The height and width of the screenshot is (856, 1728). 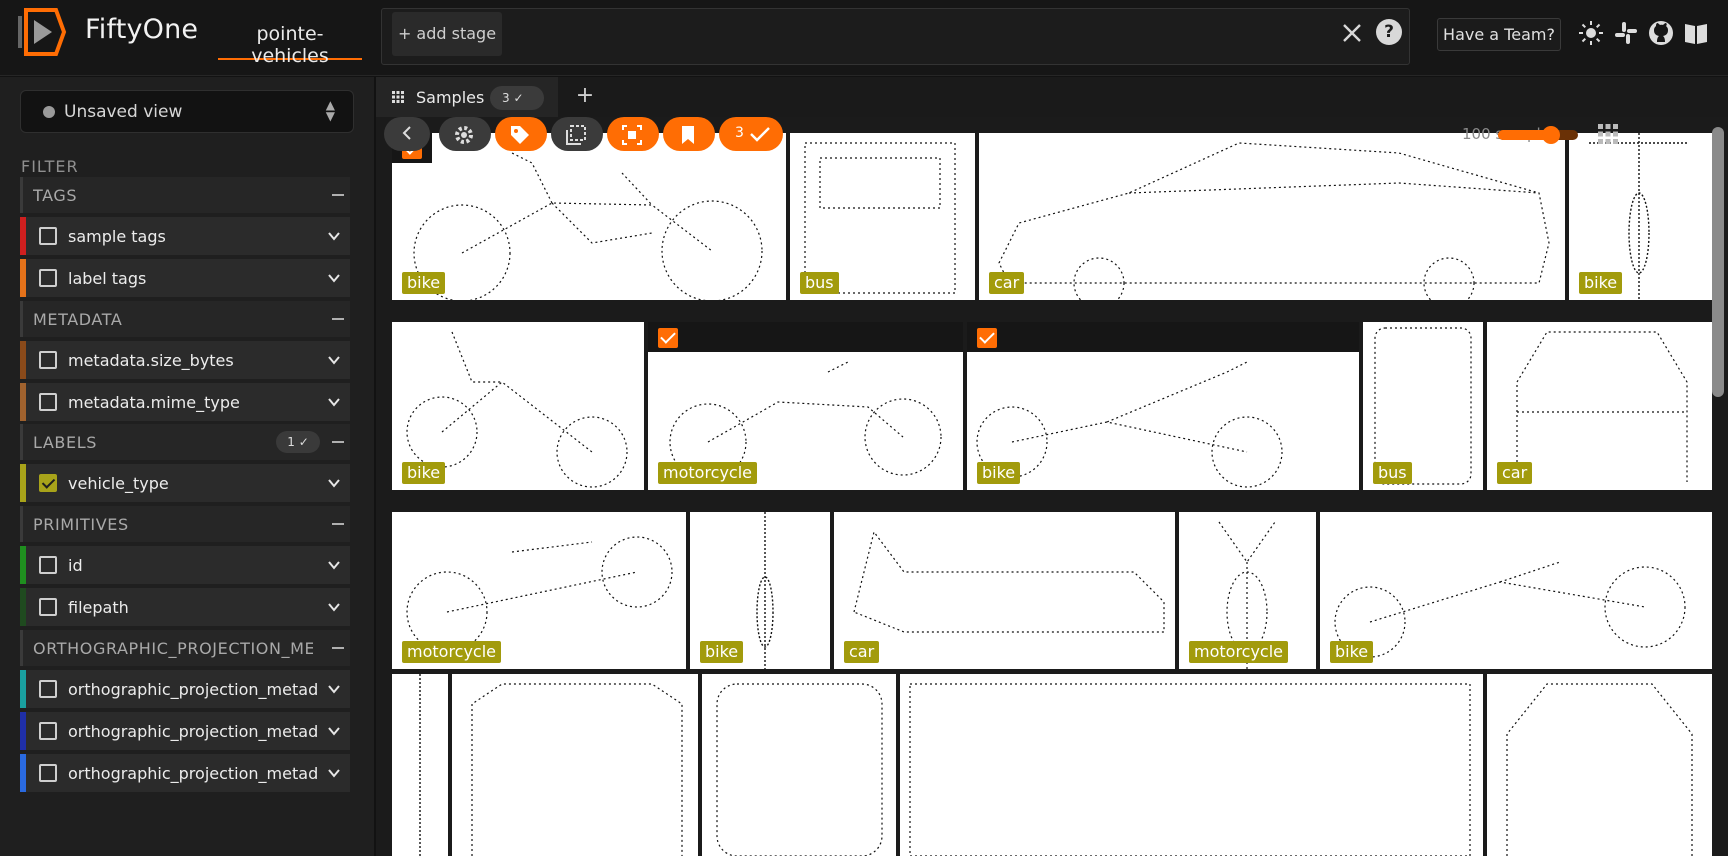 What do you see at coordinates (185, 565) in the screenshot?
I see `field-id: id` at bounding box center [185, 565].